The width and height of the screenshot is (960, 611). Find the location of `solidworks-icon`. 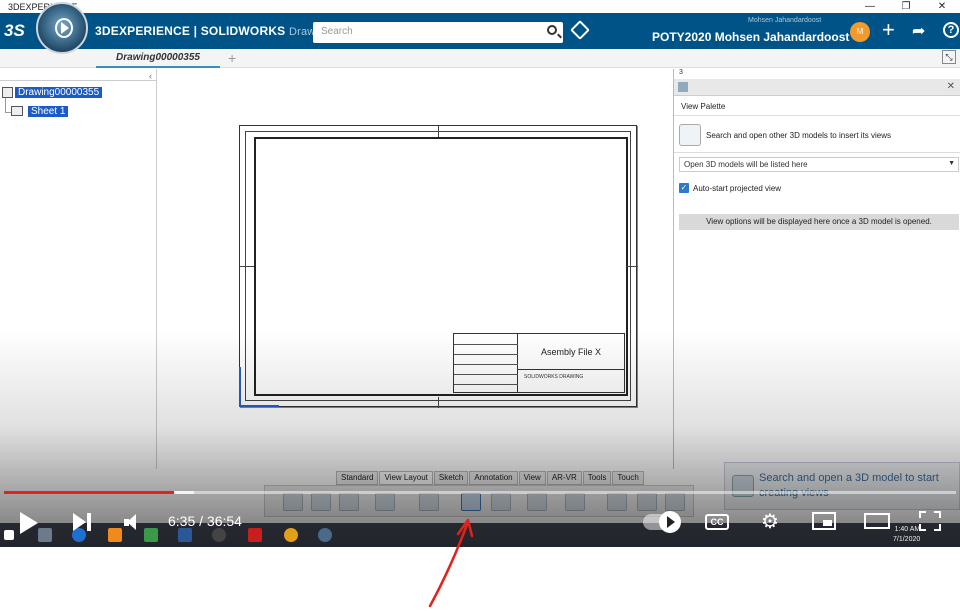

solidworks-icon is located at coordinates (325, 535).